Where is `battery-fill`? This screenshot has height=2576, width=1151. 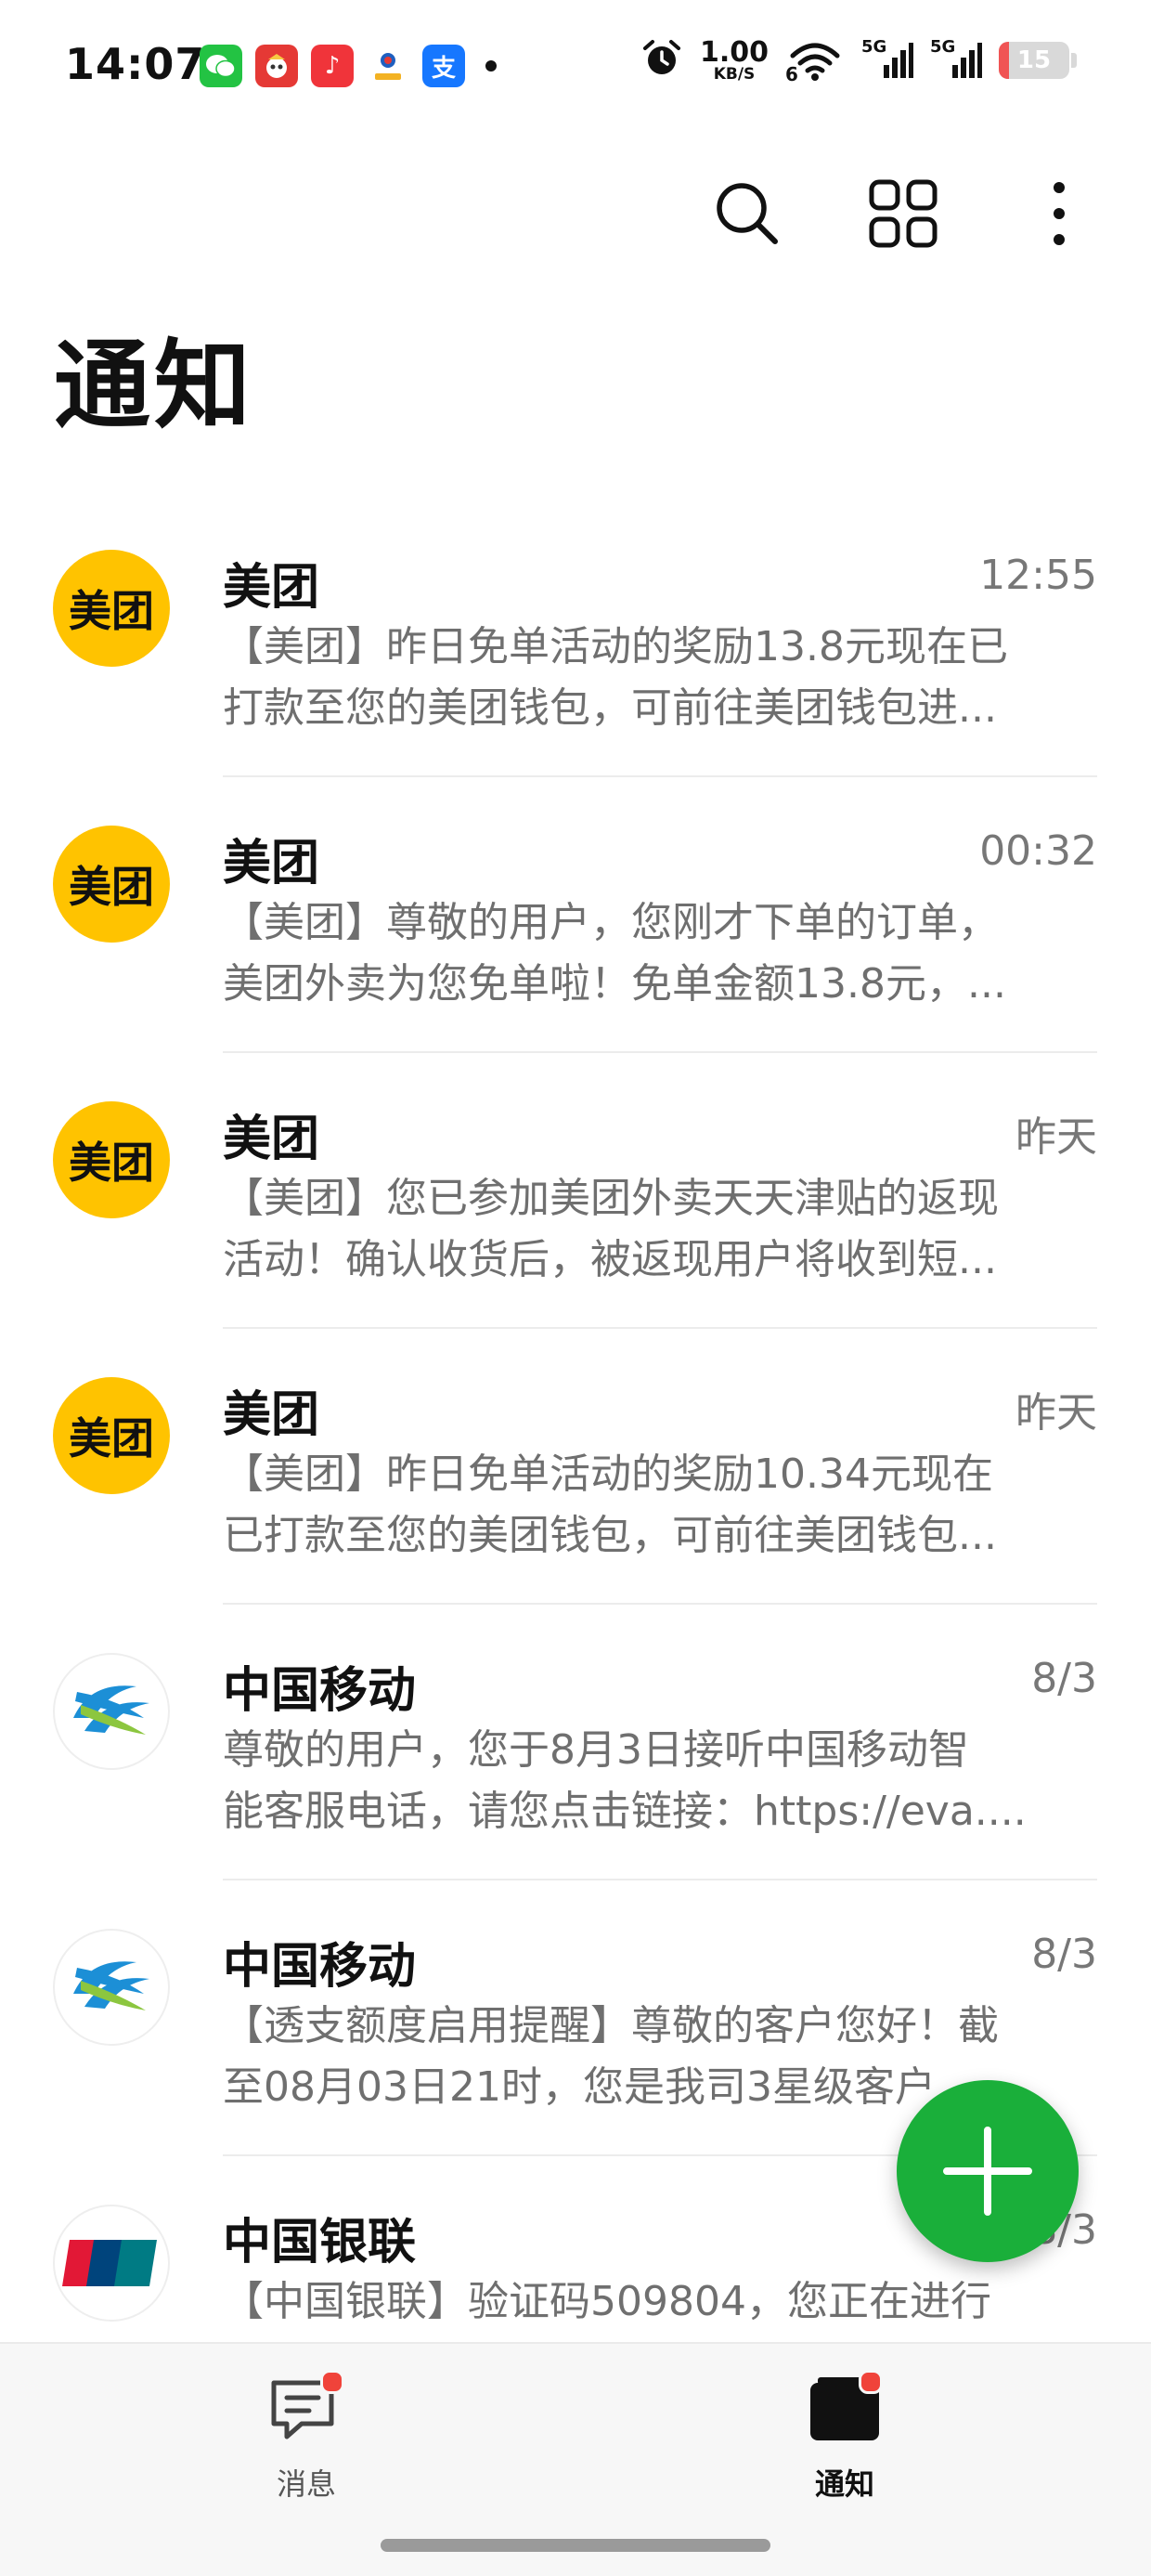
battery-fill is located at coordinates (1004, 60).